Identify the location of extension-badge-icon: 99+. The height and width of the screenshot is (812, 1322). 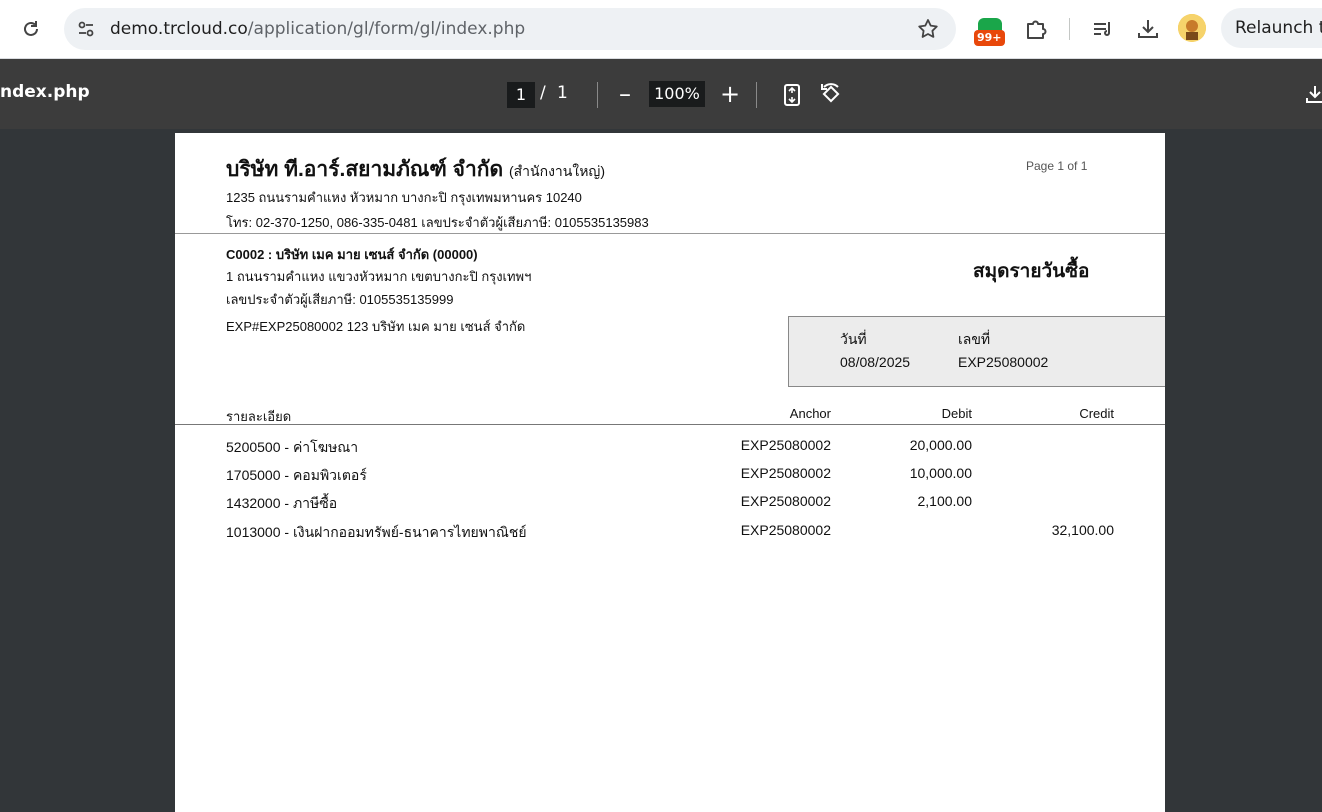
(991, 33).